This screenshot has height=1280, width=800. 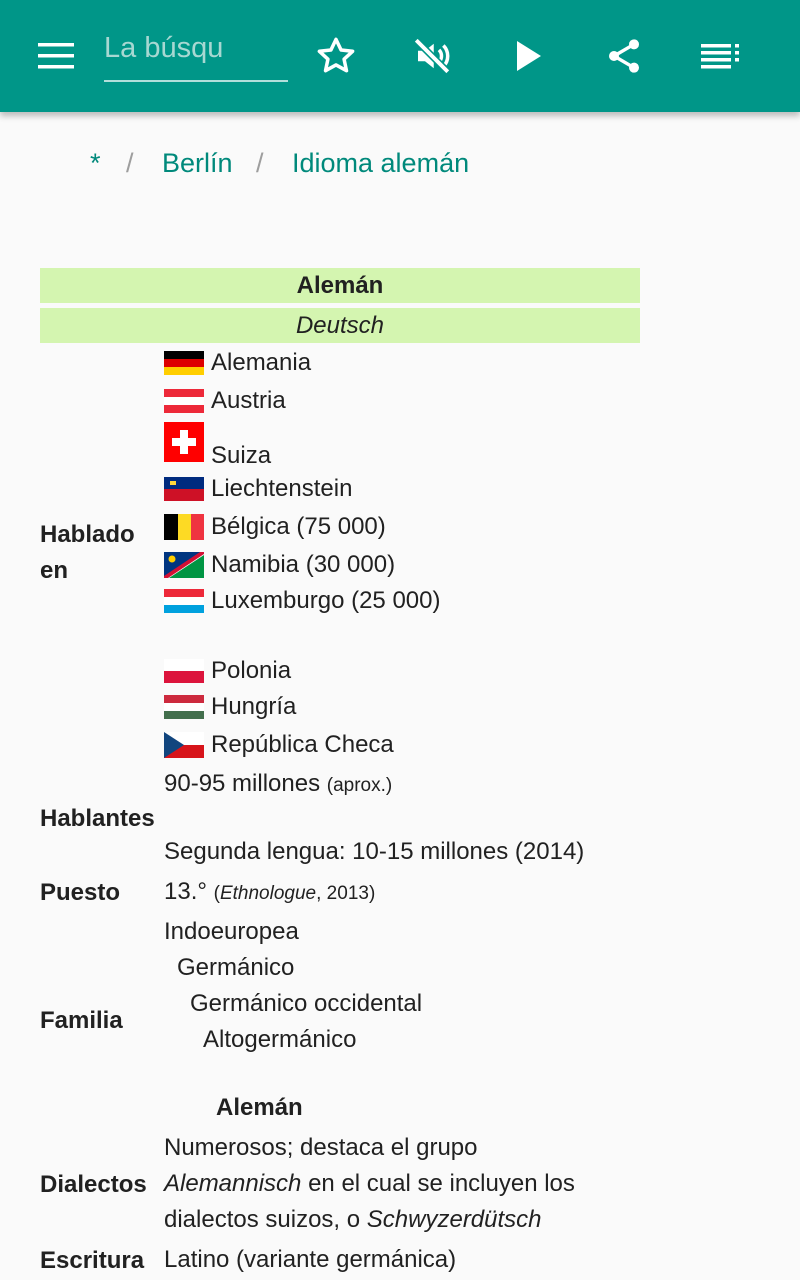 I want to click on speakers-second-language: Segunda lengua: 10-15 millones (2014), so click(x=374, y=851).